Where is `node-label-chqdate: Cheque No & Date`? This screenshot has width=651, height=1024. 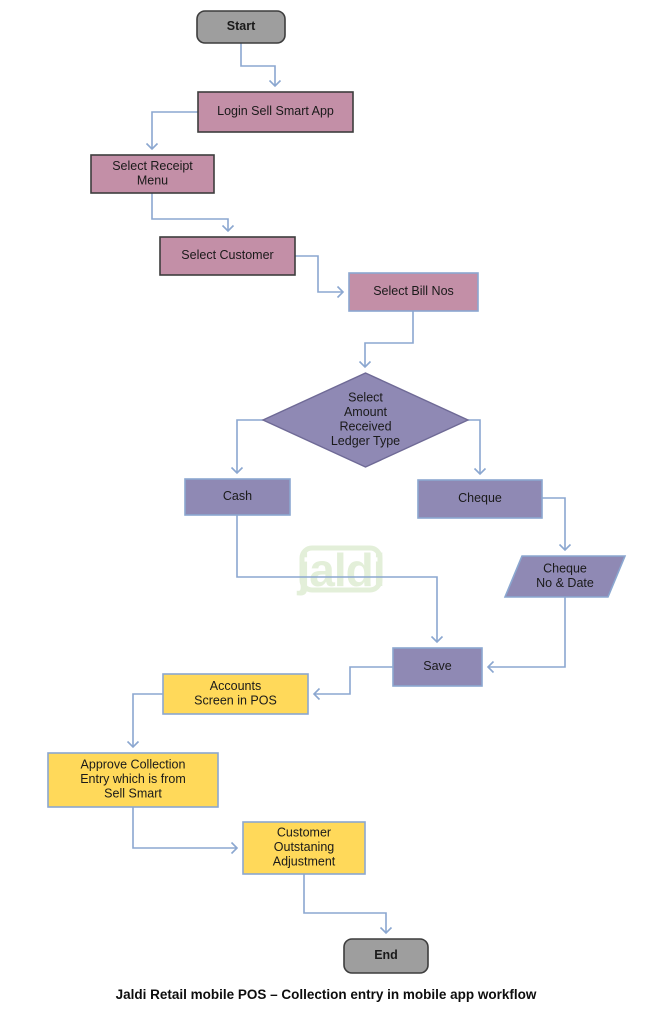 node-label-chqdate: Cheque No & Date is located at coordinates (565, 576).